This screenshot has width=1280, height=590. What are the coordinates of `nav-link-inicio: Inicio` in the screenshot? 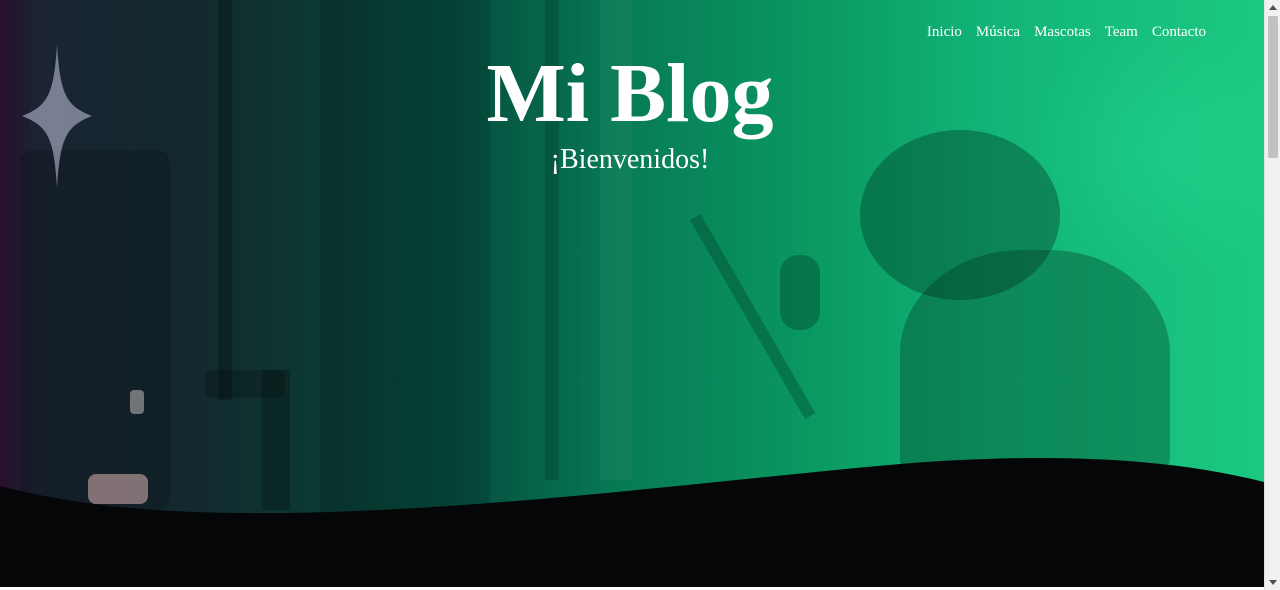 It's located at (944, 32).